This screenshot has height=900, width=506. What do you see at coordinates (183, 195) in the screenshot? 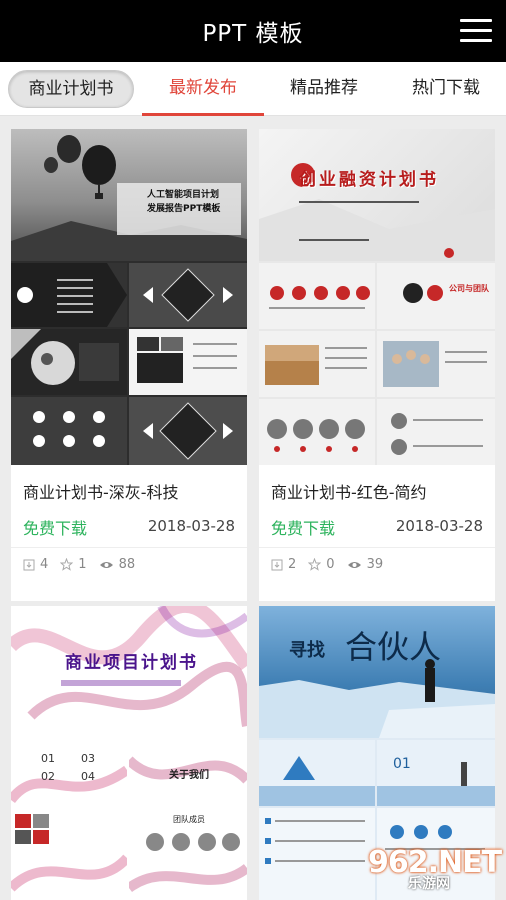
I see `cover-title: 人工智能项目计划` at bounding box center [183, 195].